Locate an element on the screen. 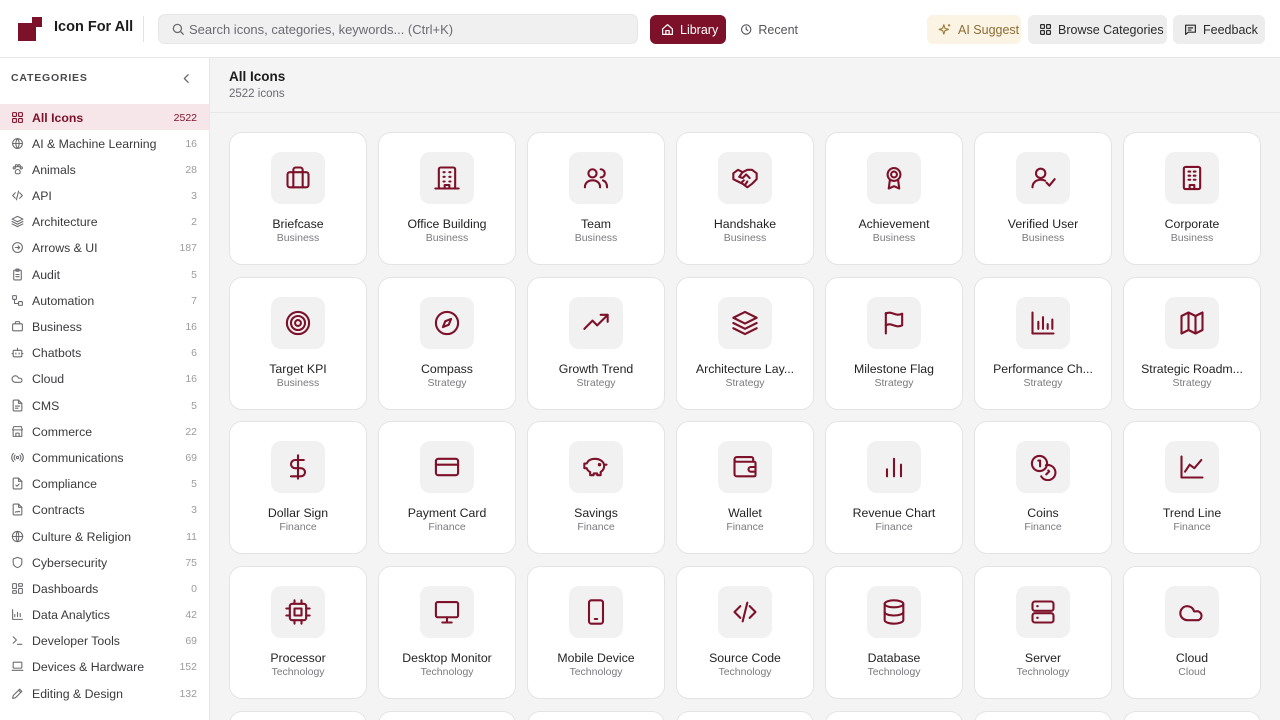  sidebar-item-contracts: Contracts 3 is located at coordinates (104, 510).